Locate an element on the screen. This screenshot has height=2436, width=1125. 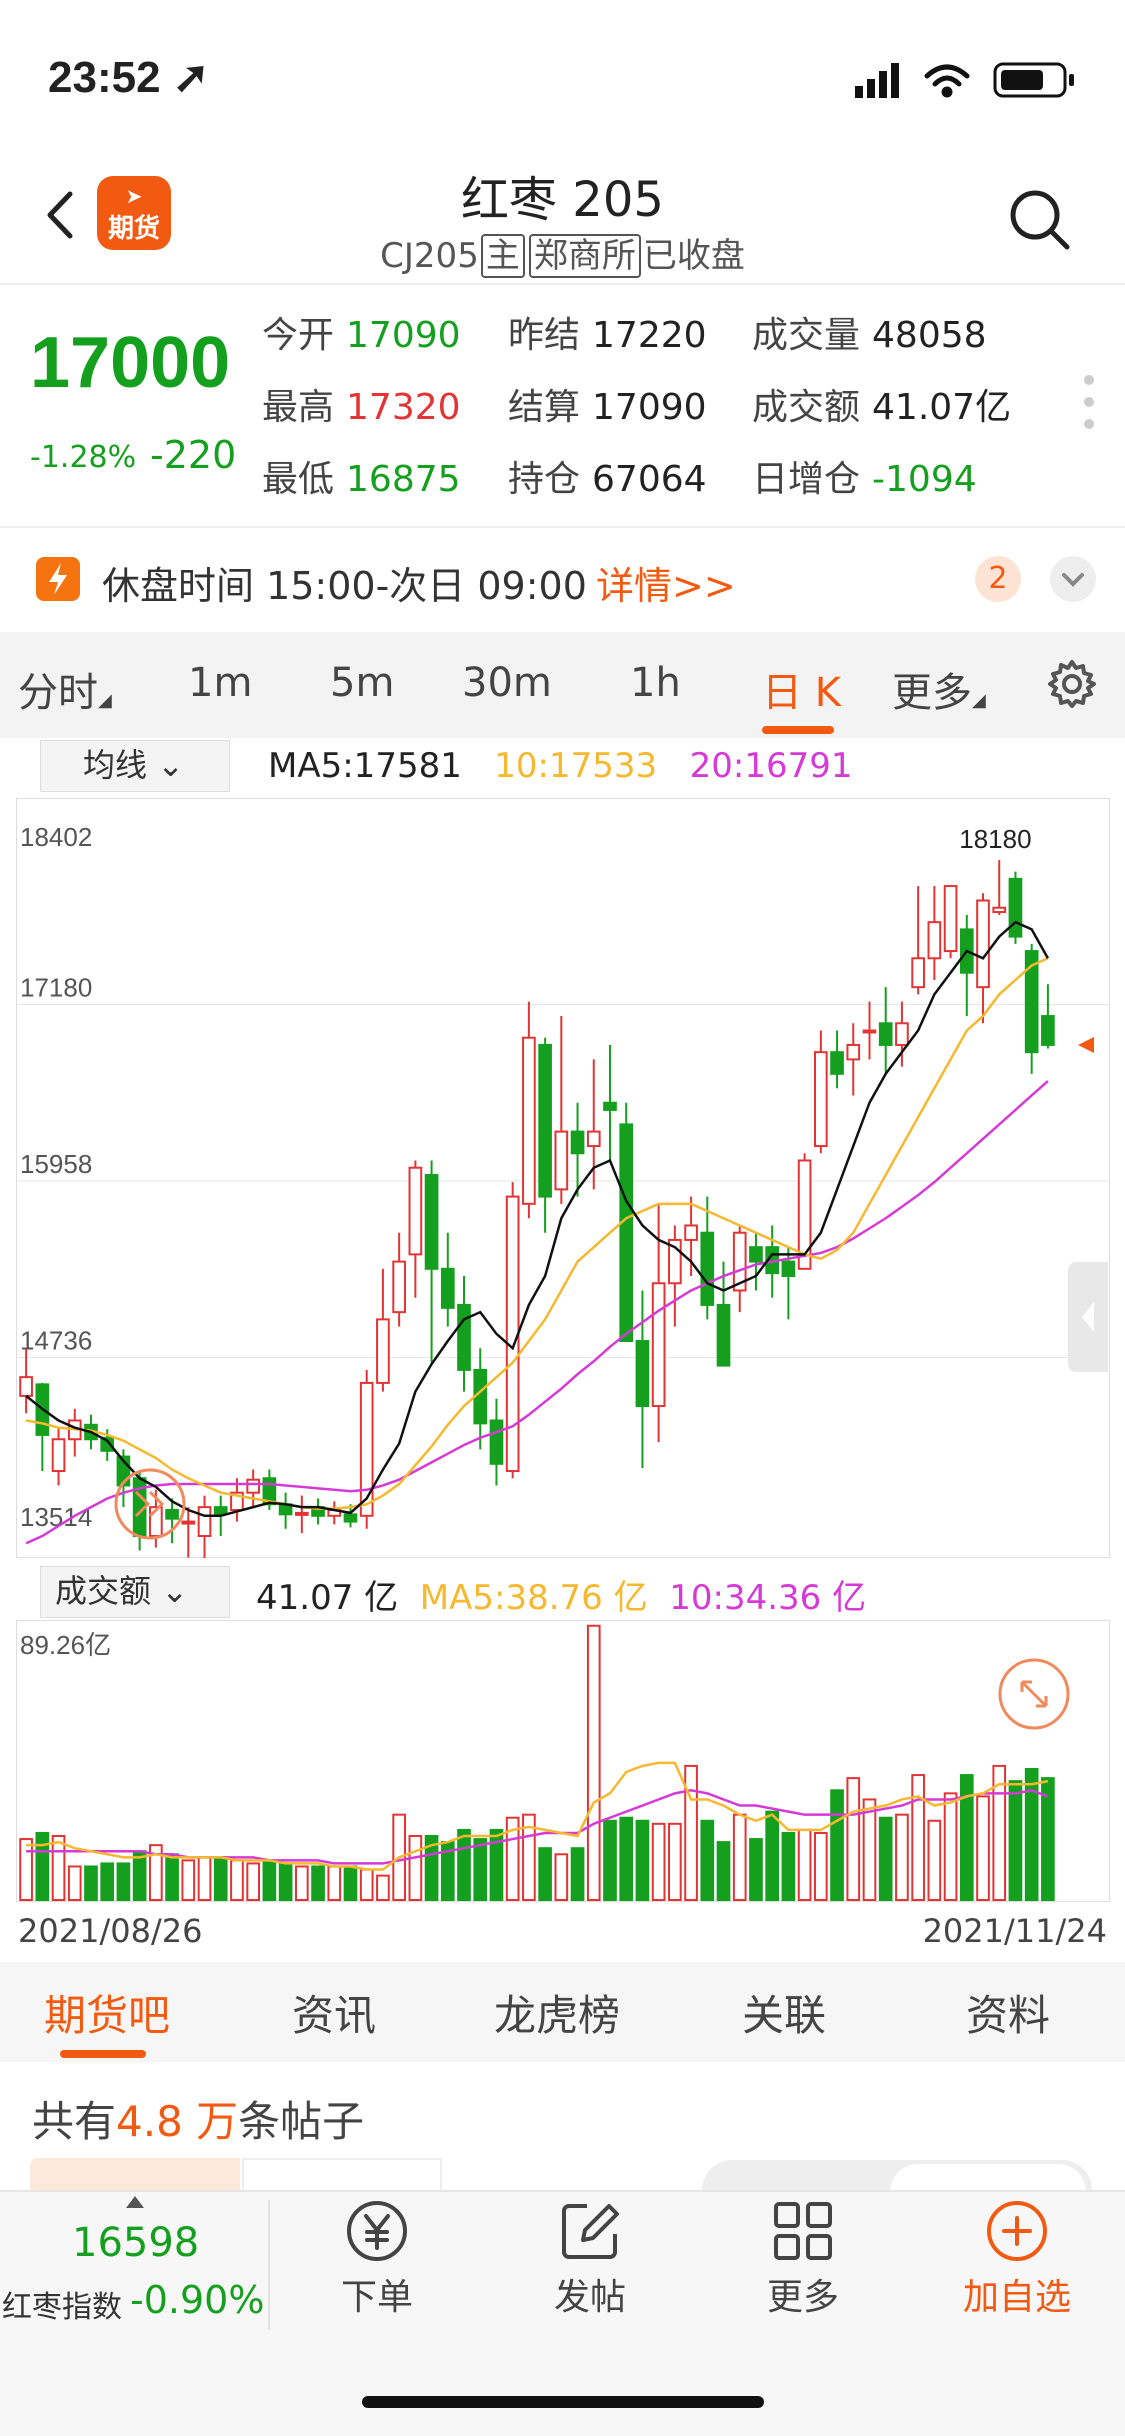
index-change: -0.90% is located at coordinates (197, 2300).